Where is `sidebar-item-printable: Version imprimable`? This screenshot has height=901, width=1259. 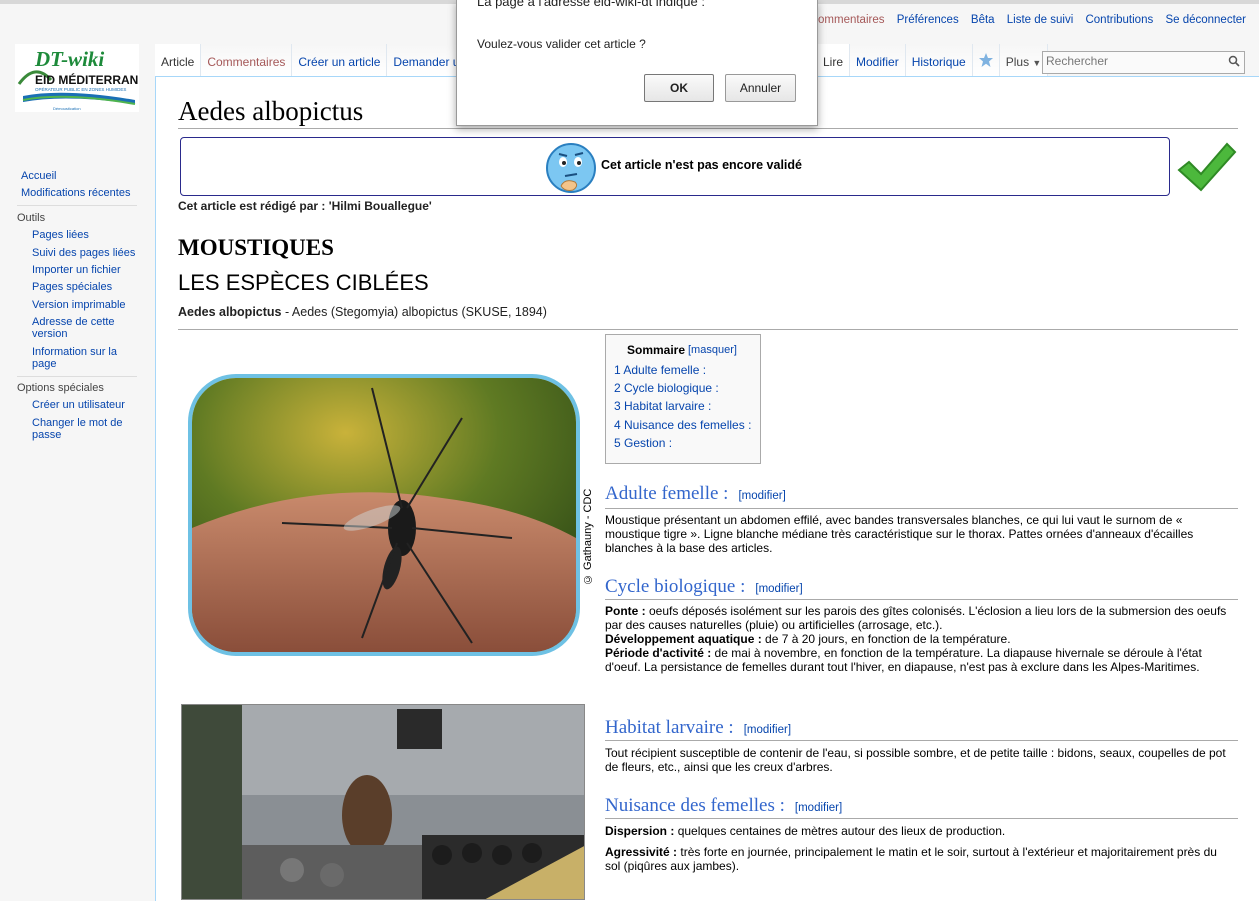 sidebar-item-printable: Version imprimable is located at coordinates (79, 305).